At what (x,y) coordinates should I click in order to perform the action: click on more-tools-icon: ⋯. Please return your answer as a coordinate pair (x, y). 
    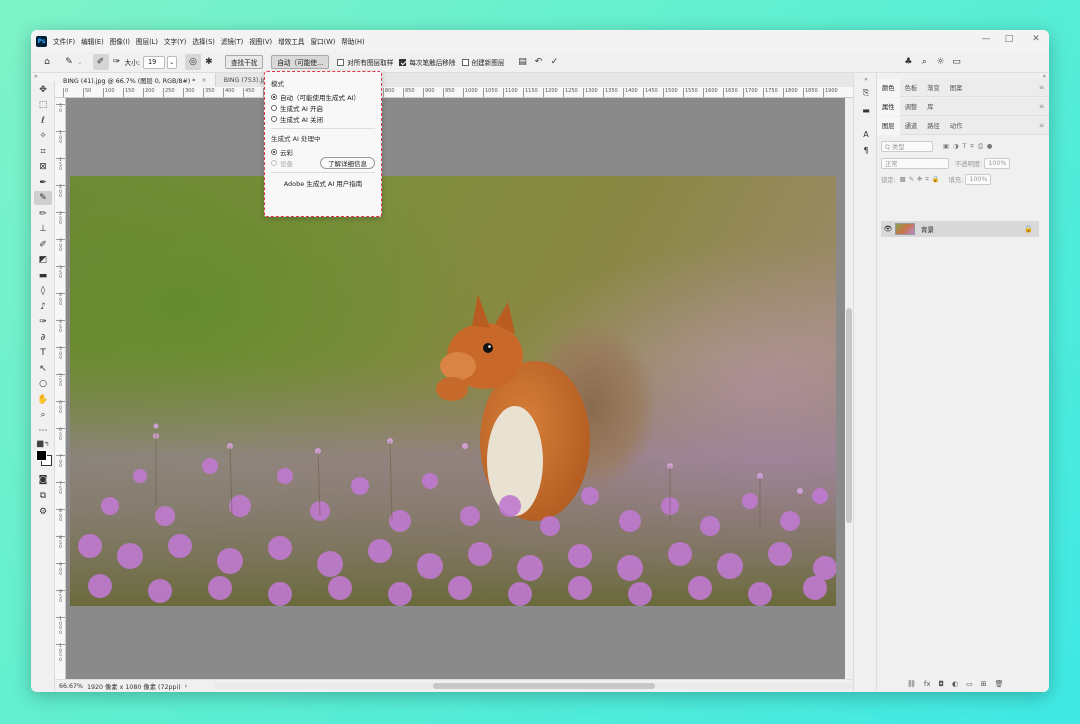
    Looking at the image, I should click on (43, 431).